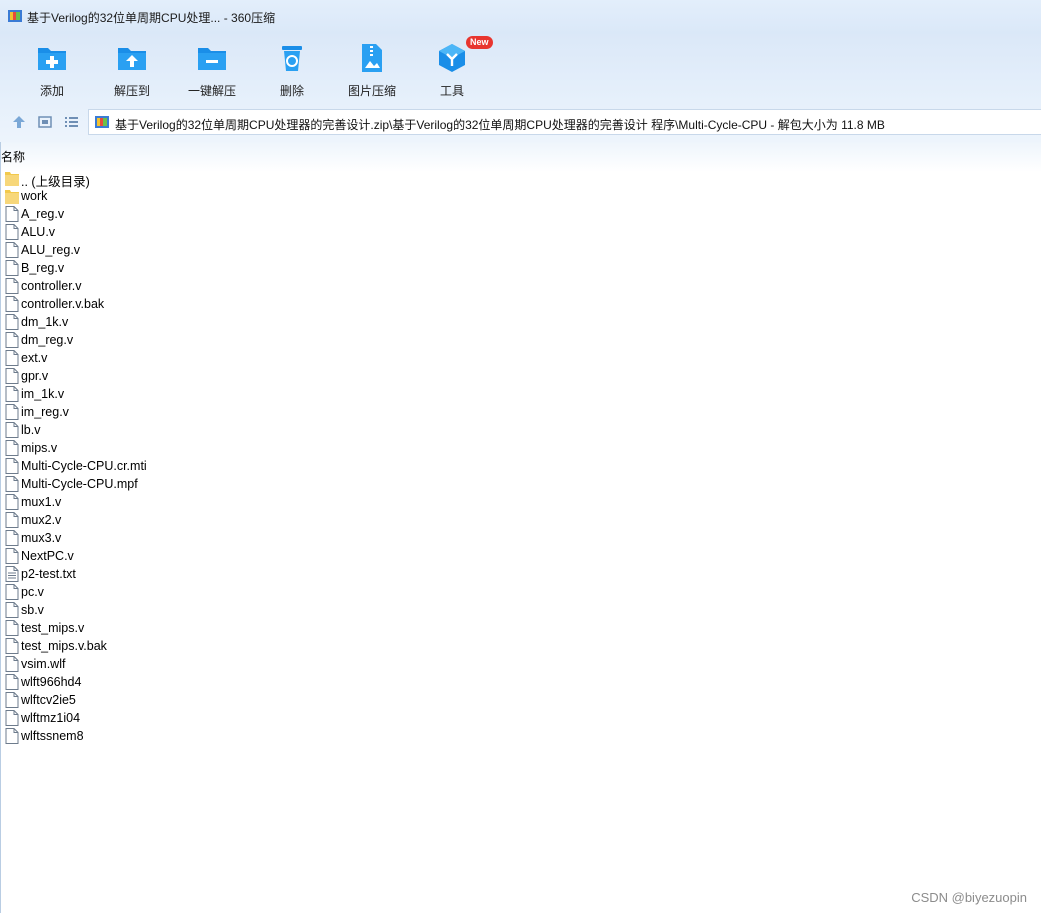 This screenshot has width=1041, height=913. Describe the element at coordinates (292, 58) in the screenshot. I see `trash-icon` at that location.